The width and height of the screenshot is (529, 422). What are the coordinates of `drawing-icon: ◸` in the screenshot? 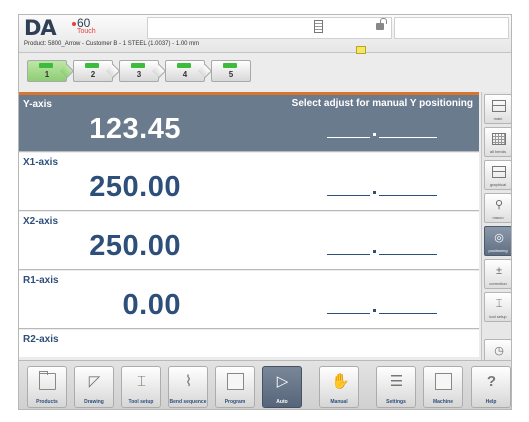 It's located at (94, 381).